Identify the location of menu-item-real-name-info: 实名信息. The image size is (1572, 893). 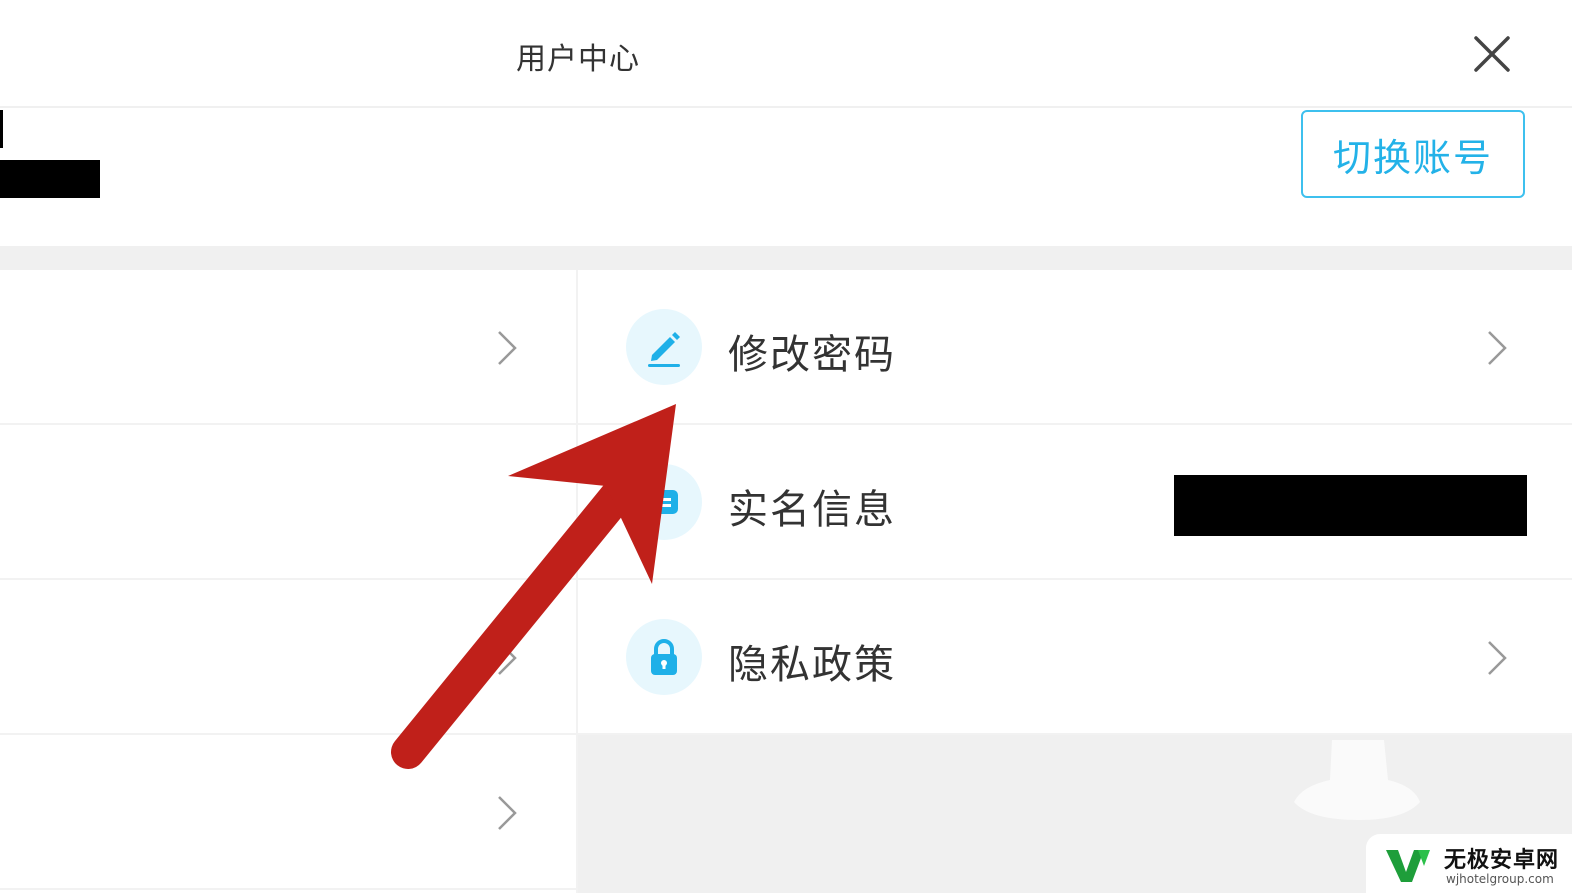
(1075, 502).